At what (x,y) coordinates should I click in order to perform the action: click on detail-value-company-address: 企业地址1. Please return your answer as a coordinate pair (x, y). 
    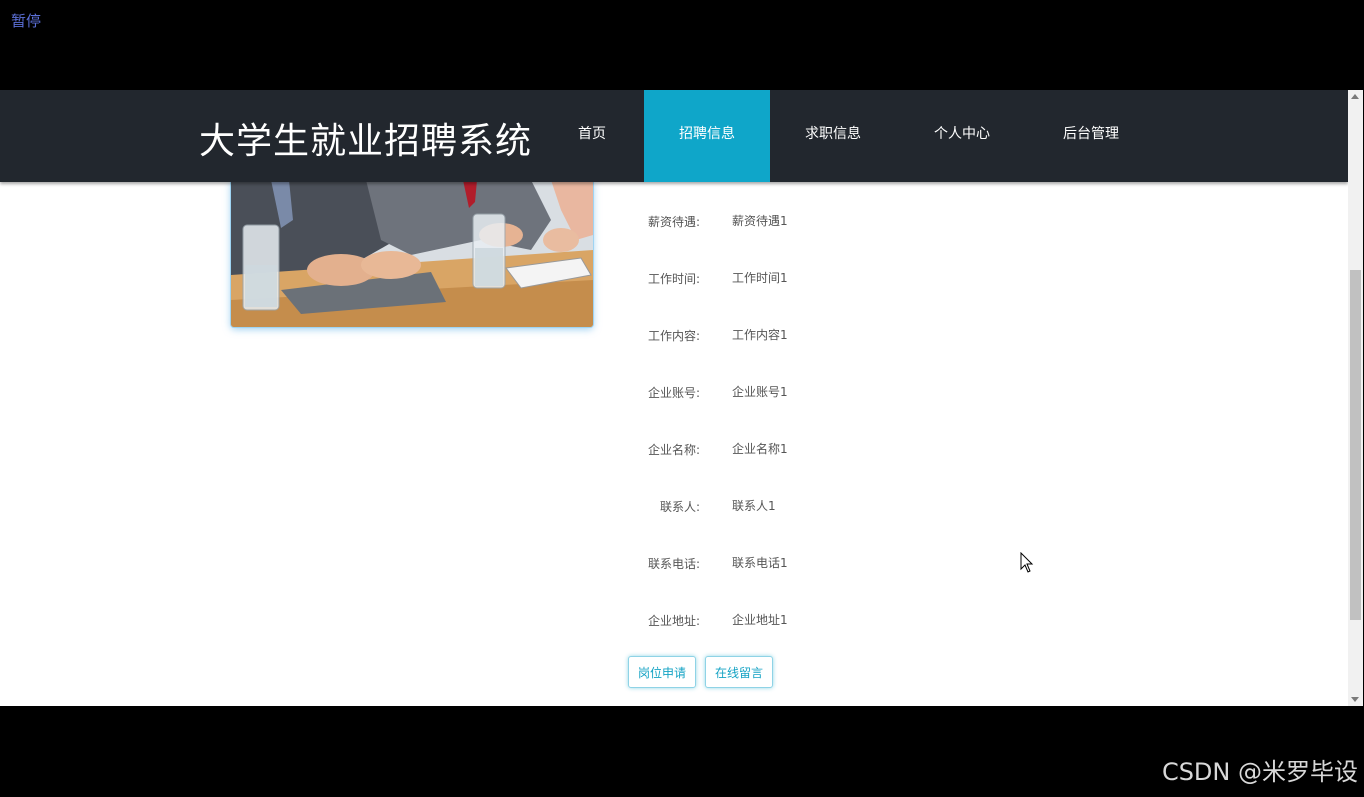
    Looking at the image, I should click on (760, 620).